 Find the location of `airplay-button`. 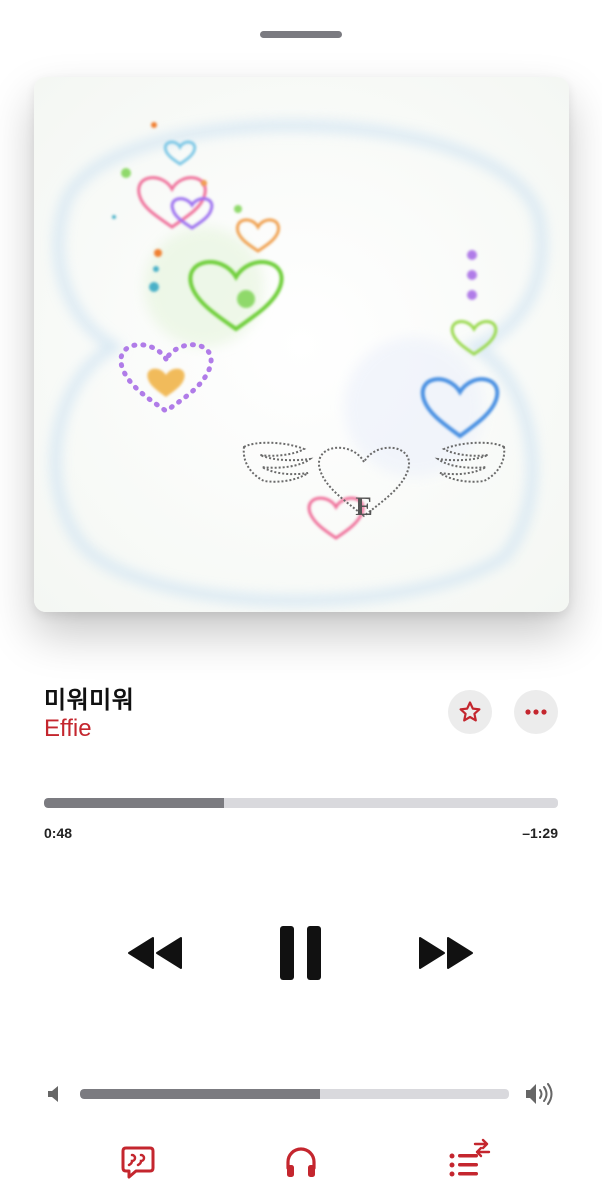

airplay-button is located at coordinates (301, 1164).